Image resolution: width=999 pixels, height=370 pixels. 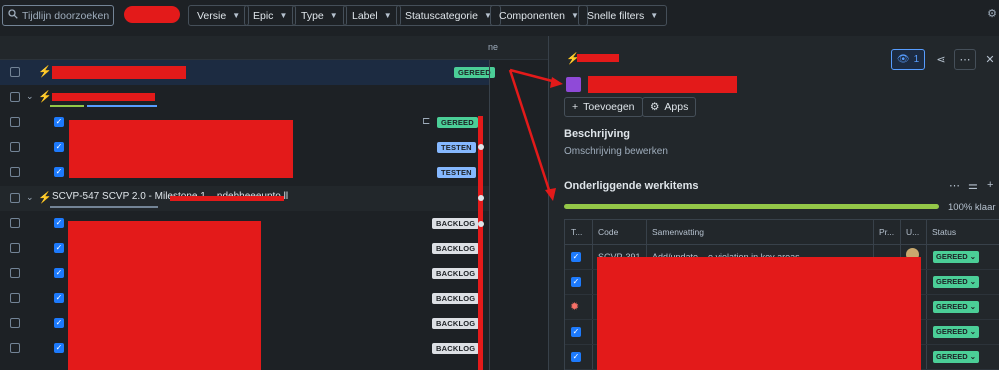 What do you see at coordinates (493, 47) in the screenshot?
I see `timeline-column-label: ne` at bounding box center [493, 47].